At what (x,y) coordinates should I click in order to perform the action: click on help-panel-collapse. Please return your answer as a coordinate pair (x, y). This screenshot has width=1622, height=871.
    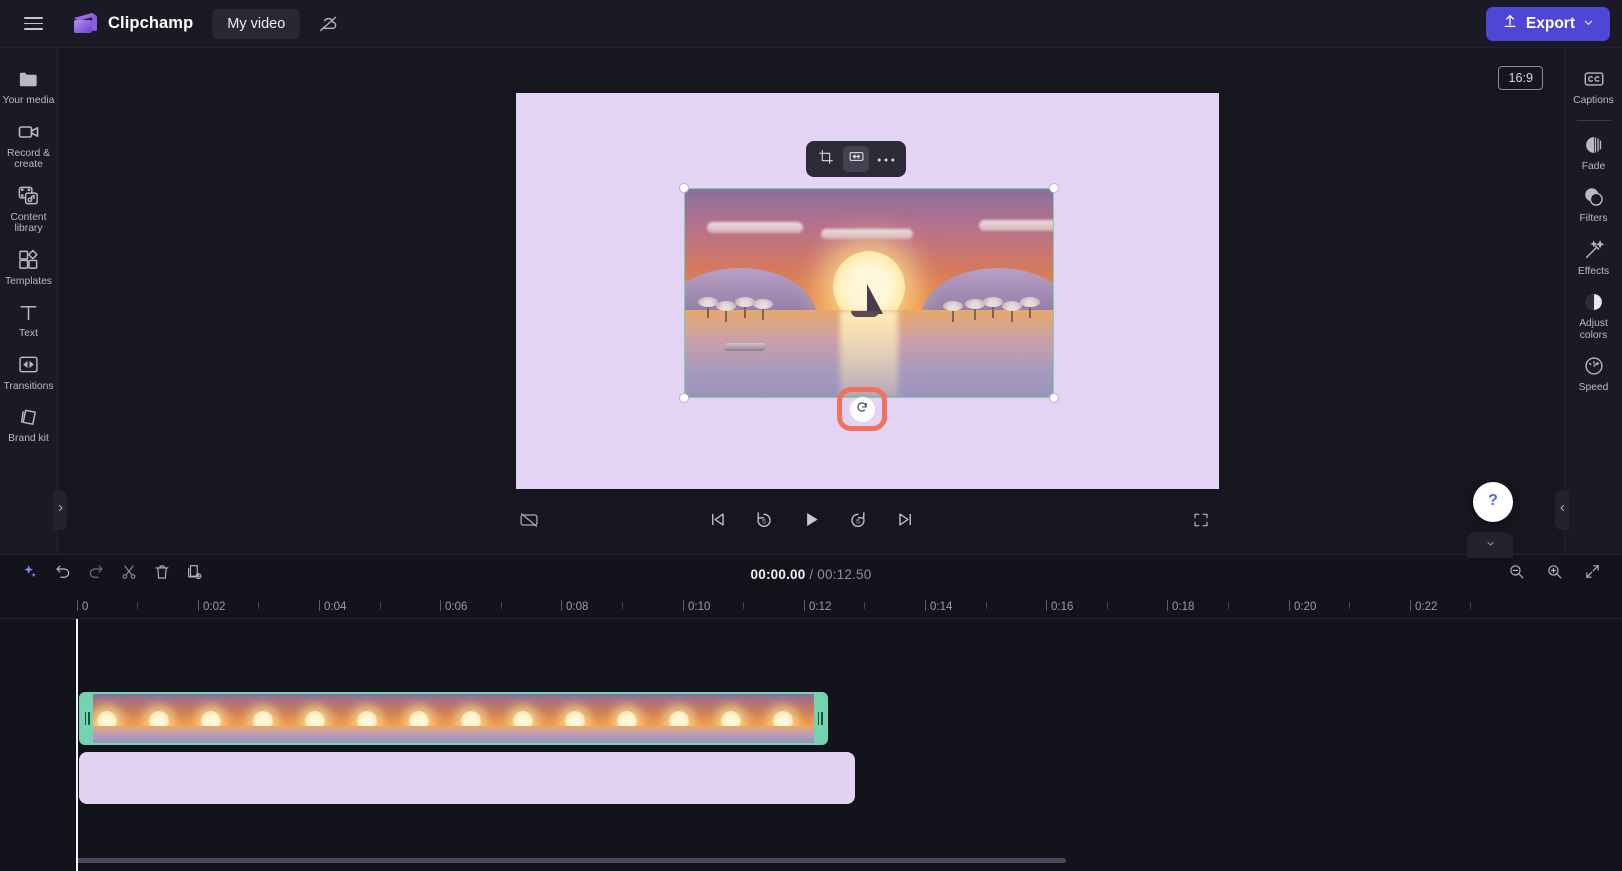
    Looking at the image, I should click on (1490, 545).